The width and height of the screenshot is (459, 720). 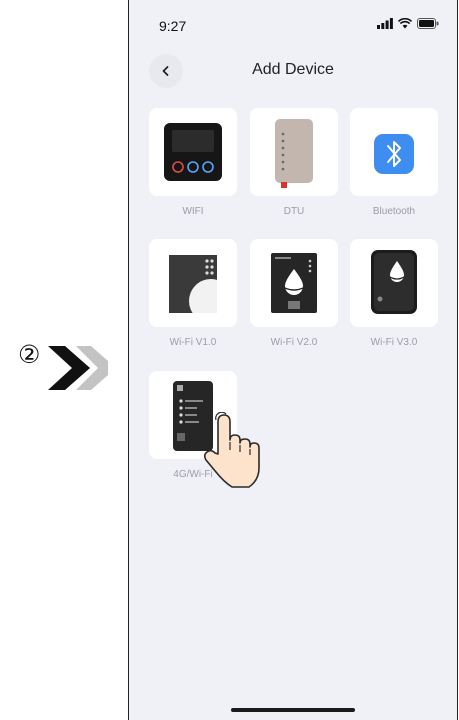 What do you see at coordinates (193, 211) in the screenshot?
I see `device-label: WIFI` at bounding box center [193, 211].